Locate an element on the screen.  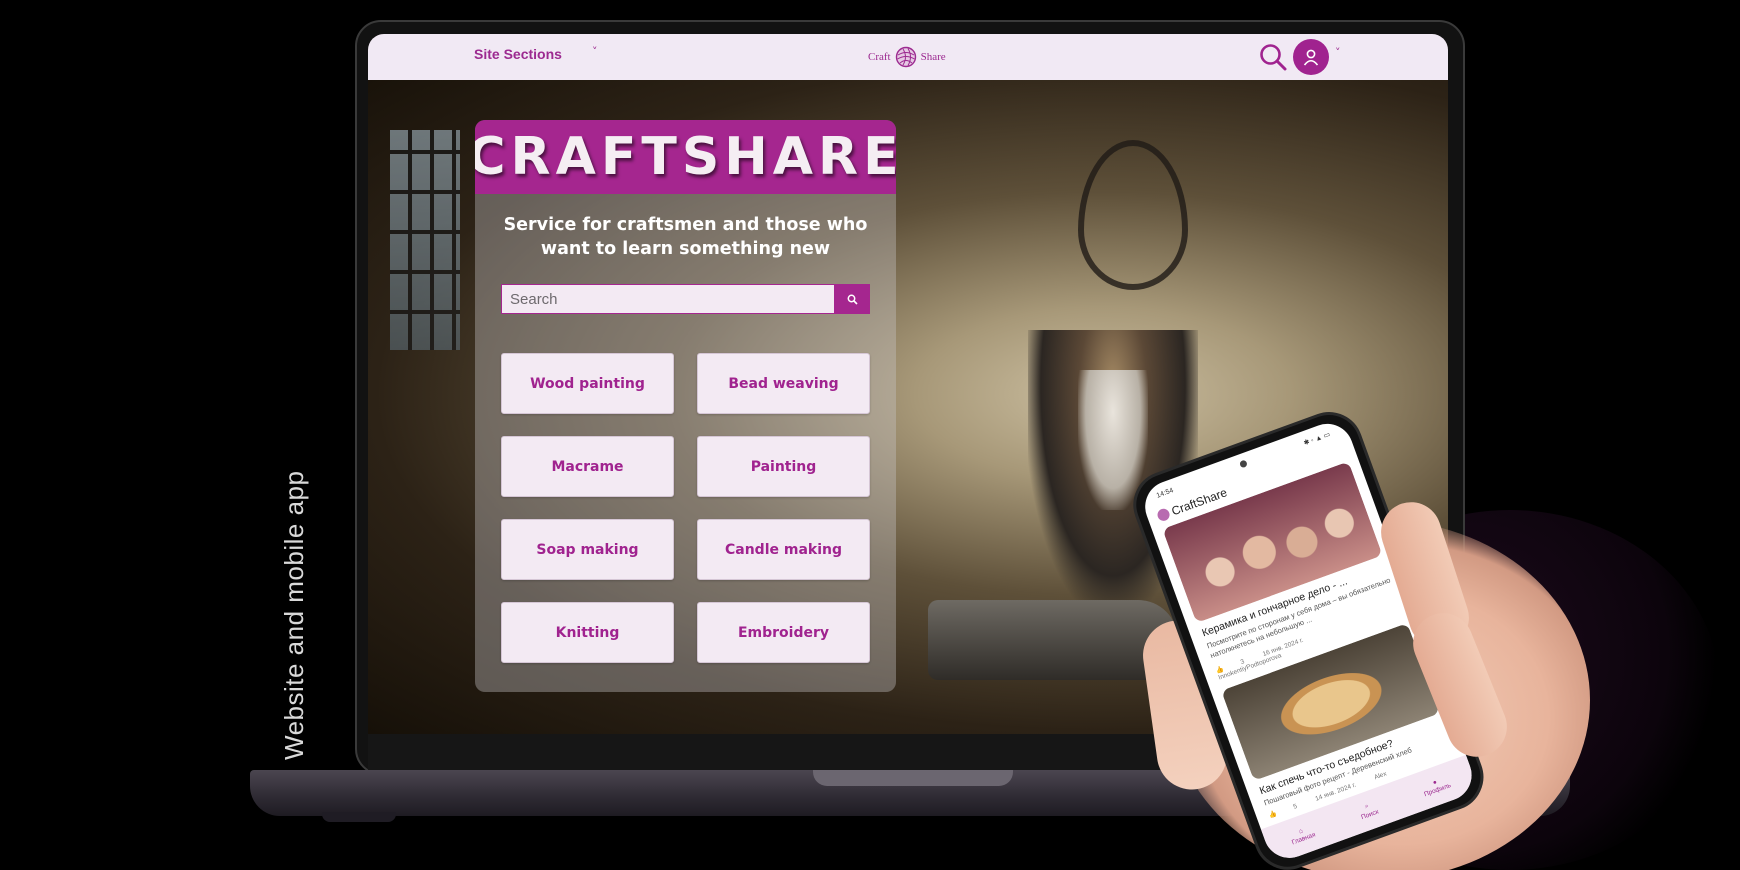
category-knitting: Knitting is located at coordinates (587, 632).